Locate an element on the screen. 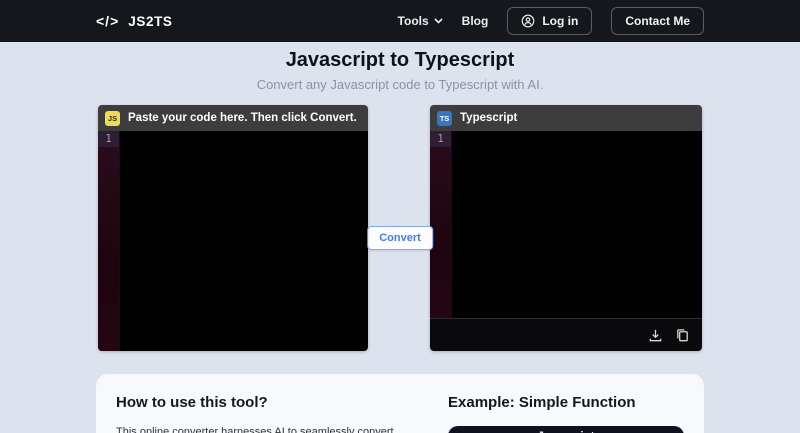 This screenshot has width=800, height=433. nav-item-blog: Blog is located at coordinates (475, 21).